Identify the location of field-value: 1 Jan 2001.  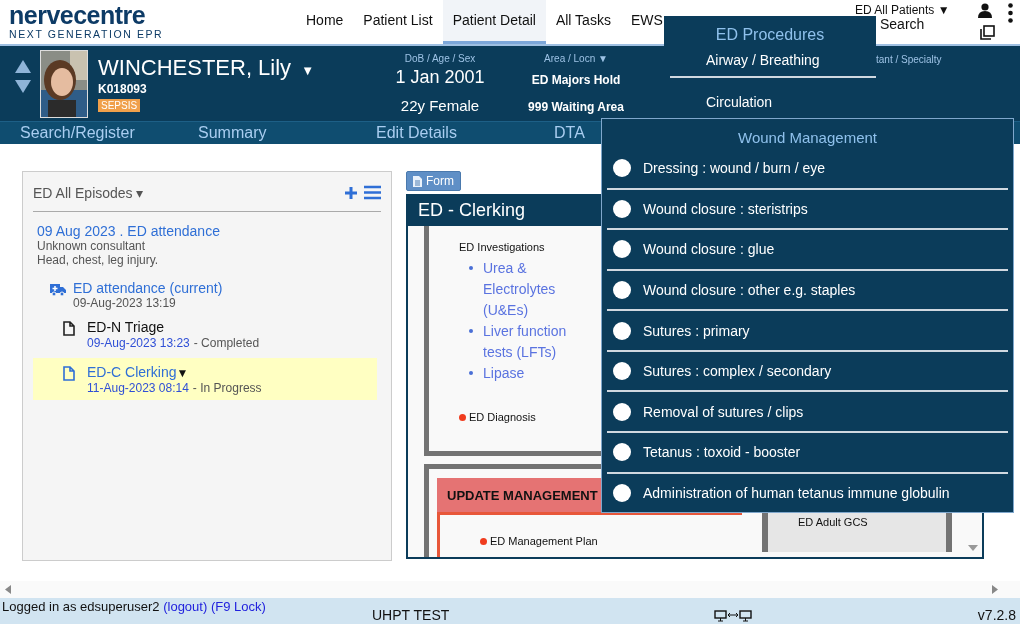
(440, 77).